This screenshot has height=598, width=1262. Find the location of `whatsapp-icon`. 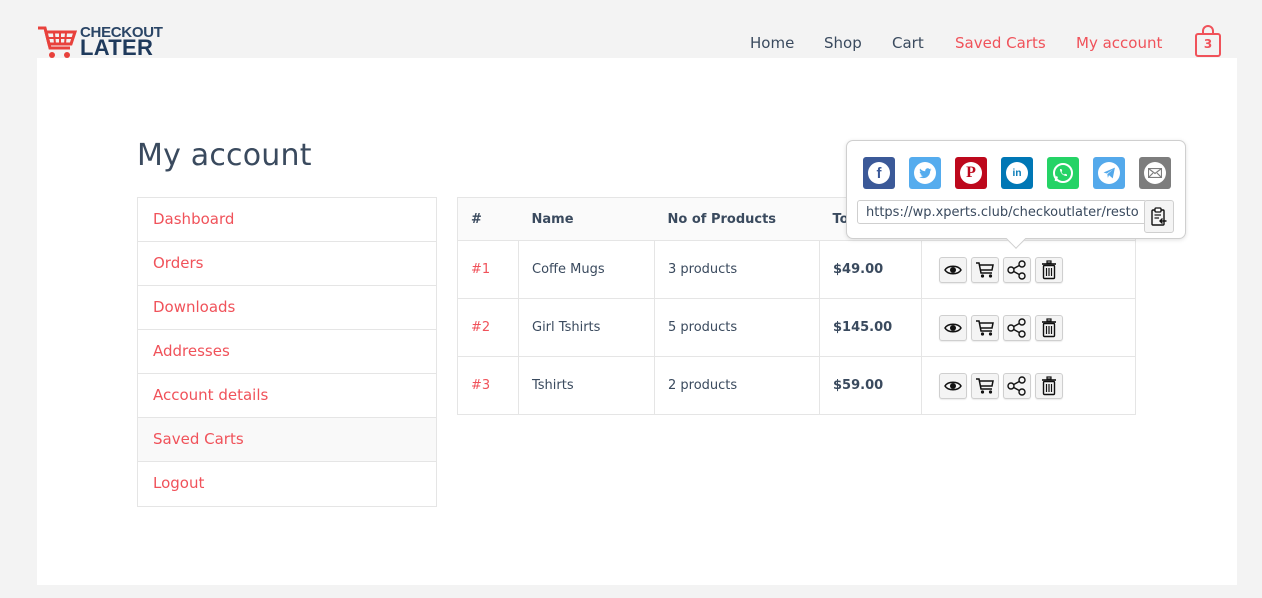

whatsapp-icon is located at coordinates (1063, 173).